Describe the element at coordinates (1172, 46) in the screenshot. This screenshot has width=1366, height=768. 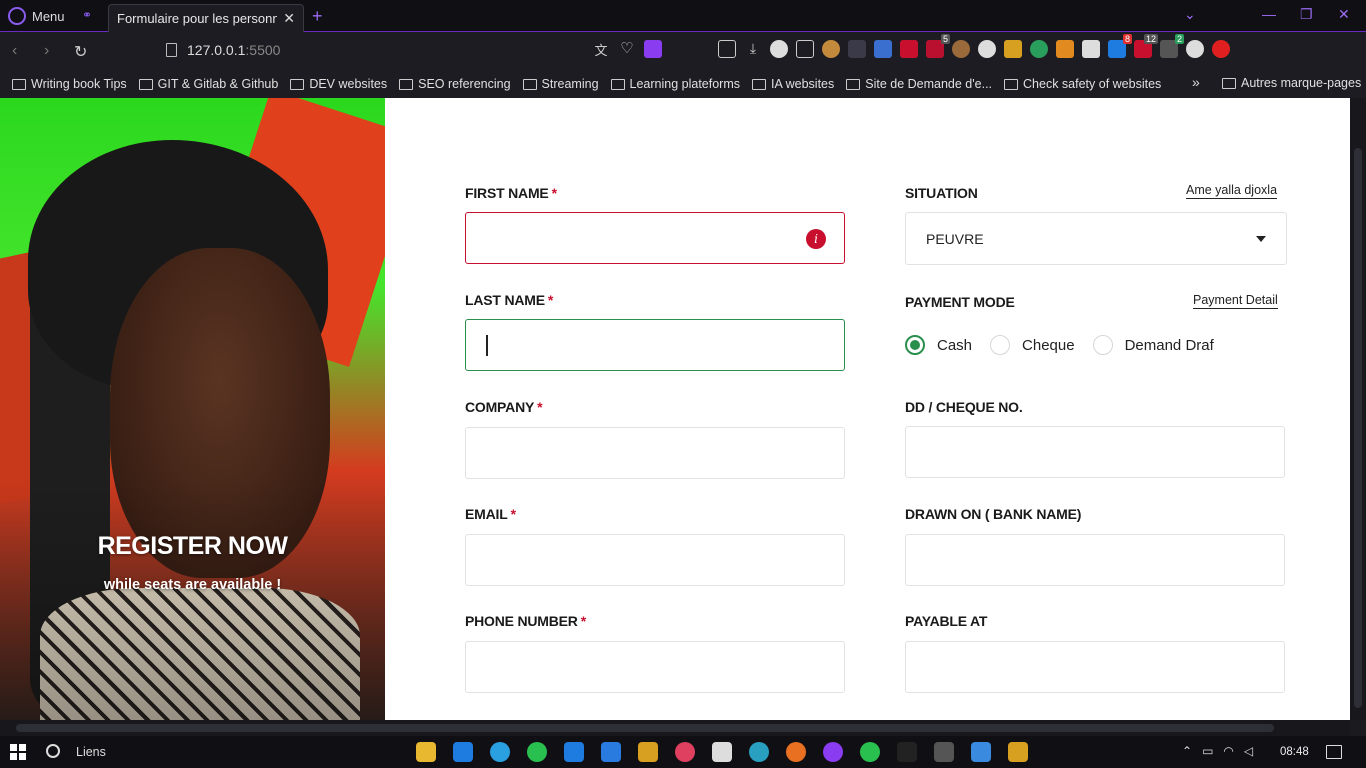
I see `grammar-icon: 2` at that location.